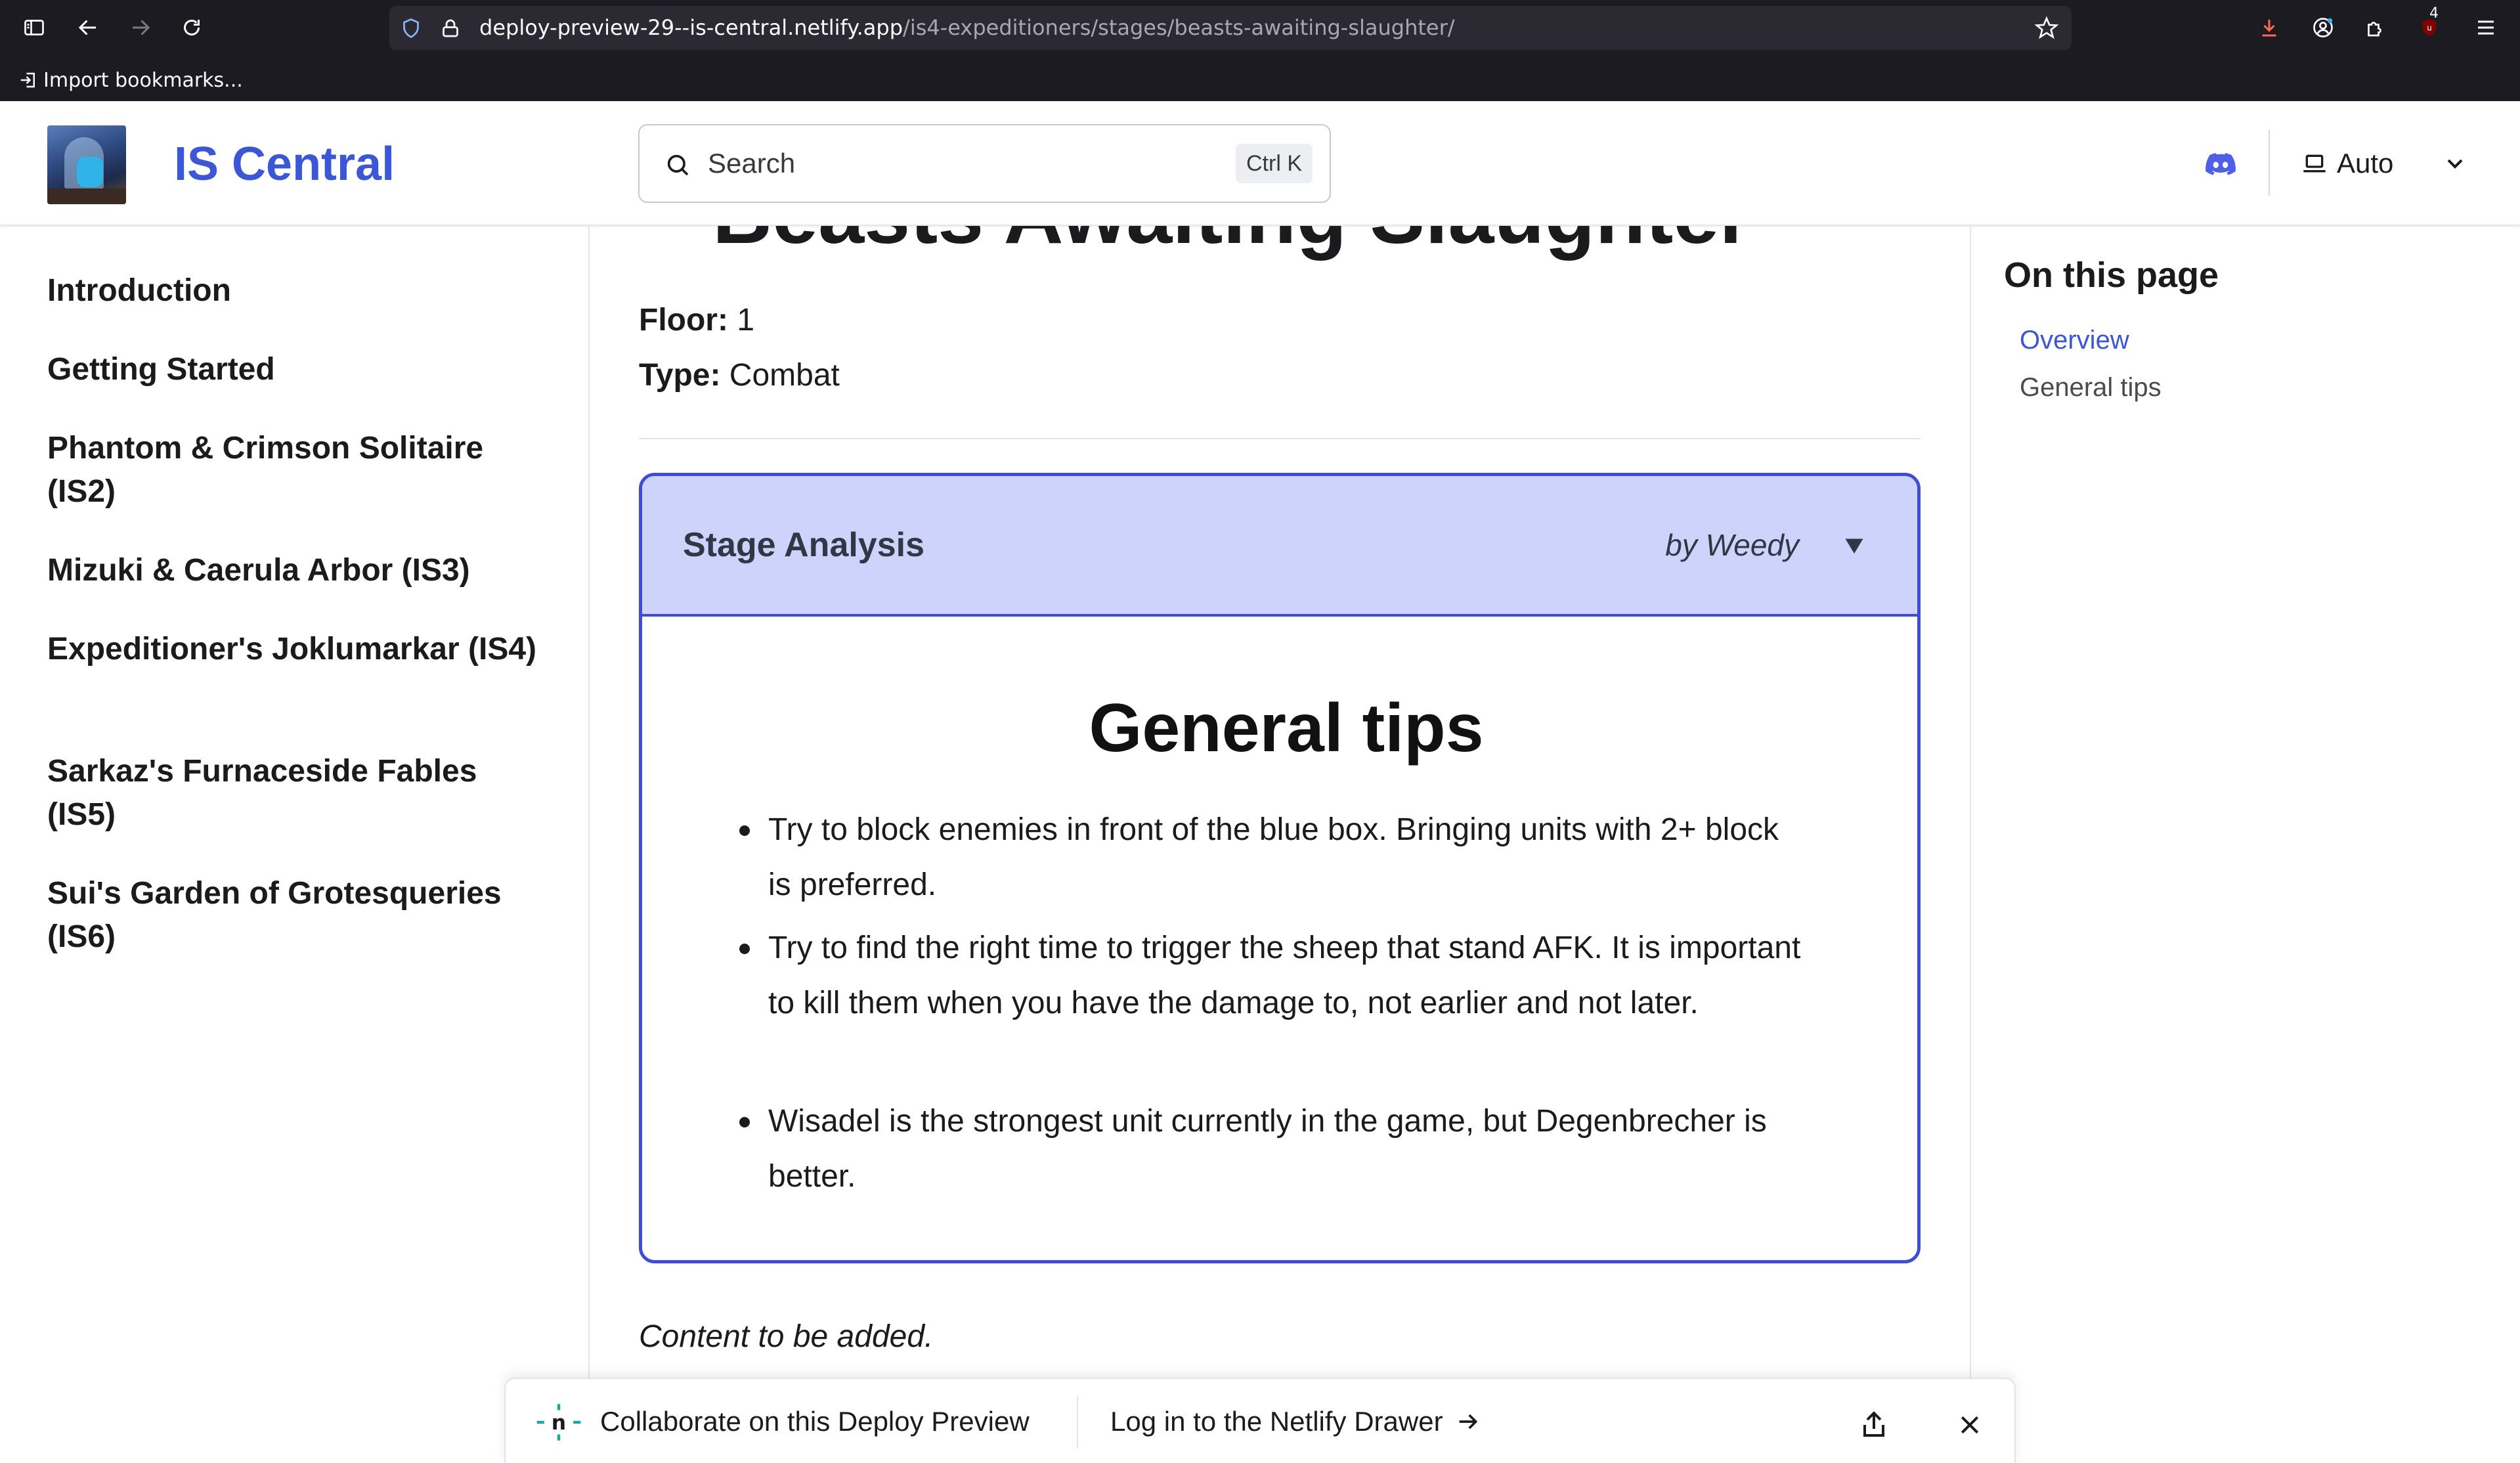 The image size is (2520, 1463). I want to click on search-button: Search Ctrl K, so click(984, 164).